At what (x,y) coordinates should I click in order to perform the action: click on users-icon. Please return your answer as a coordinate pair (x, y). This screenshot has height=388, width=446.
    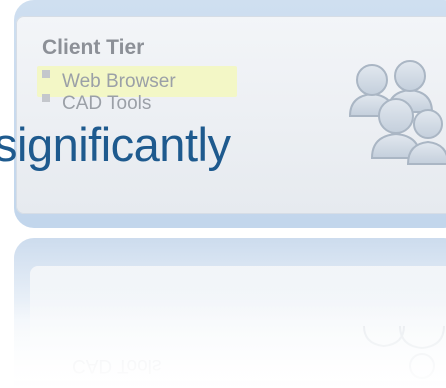
    Looking at the image, I should click on (397, 112).